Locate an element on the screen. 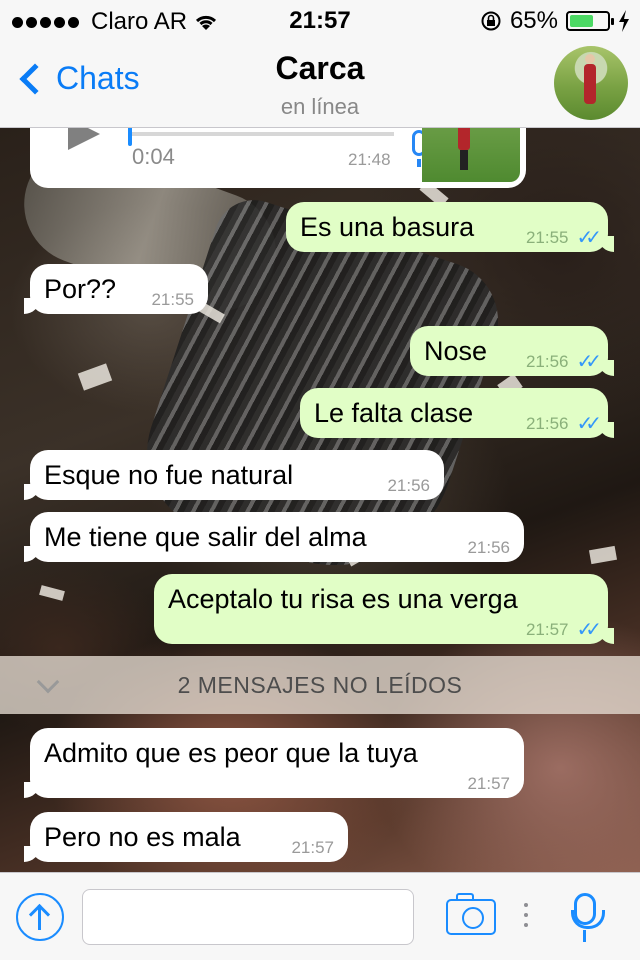  message-bubble-outgoing: Le falta clase 21:56 ✓✓ is located at coordinates (457, 413).